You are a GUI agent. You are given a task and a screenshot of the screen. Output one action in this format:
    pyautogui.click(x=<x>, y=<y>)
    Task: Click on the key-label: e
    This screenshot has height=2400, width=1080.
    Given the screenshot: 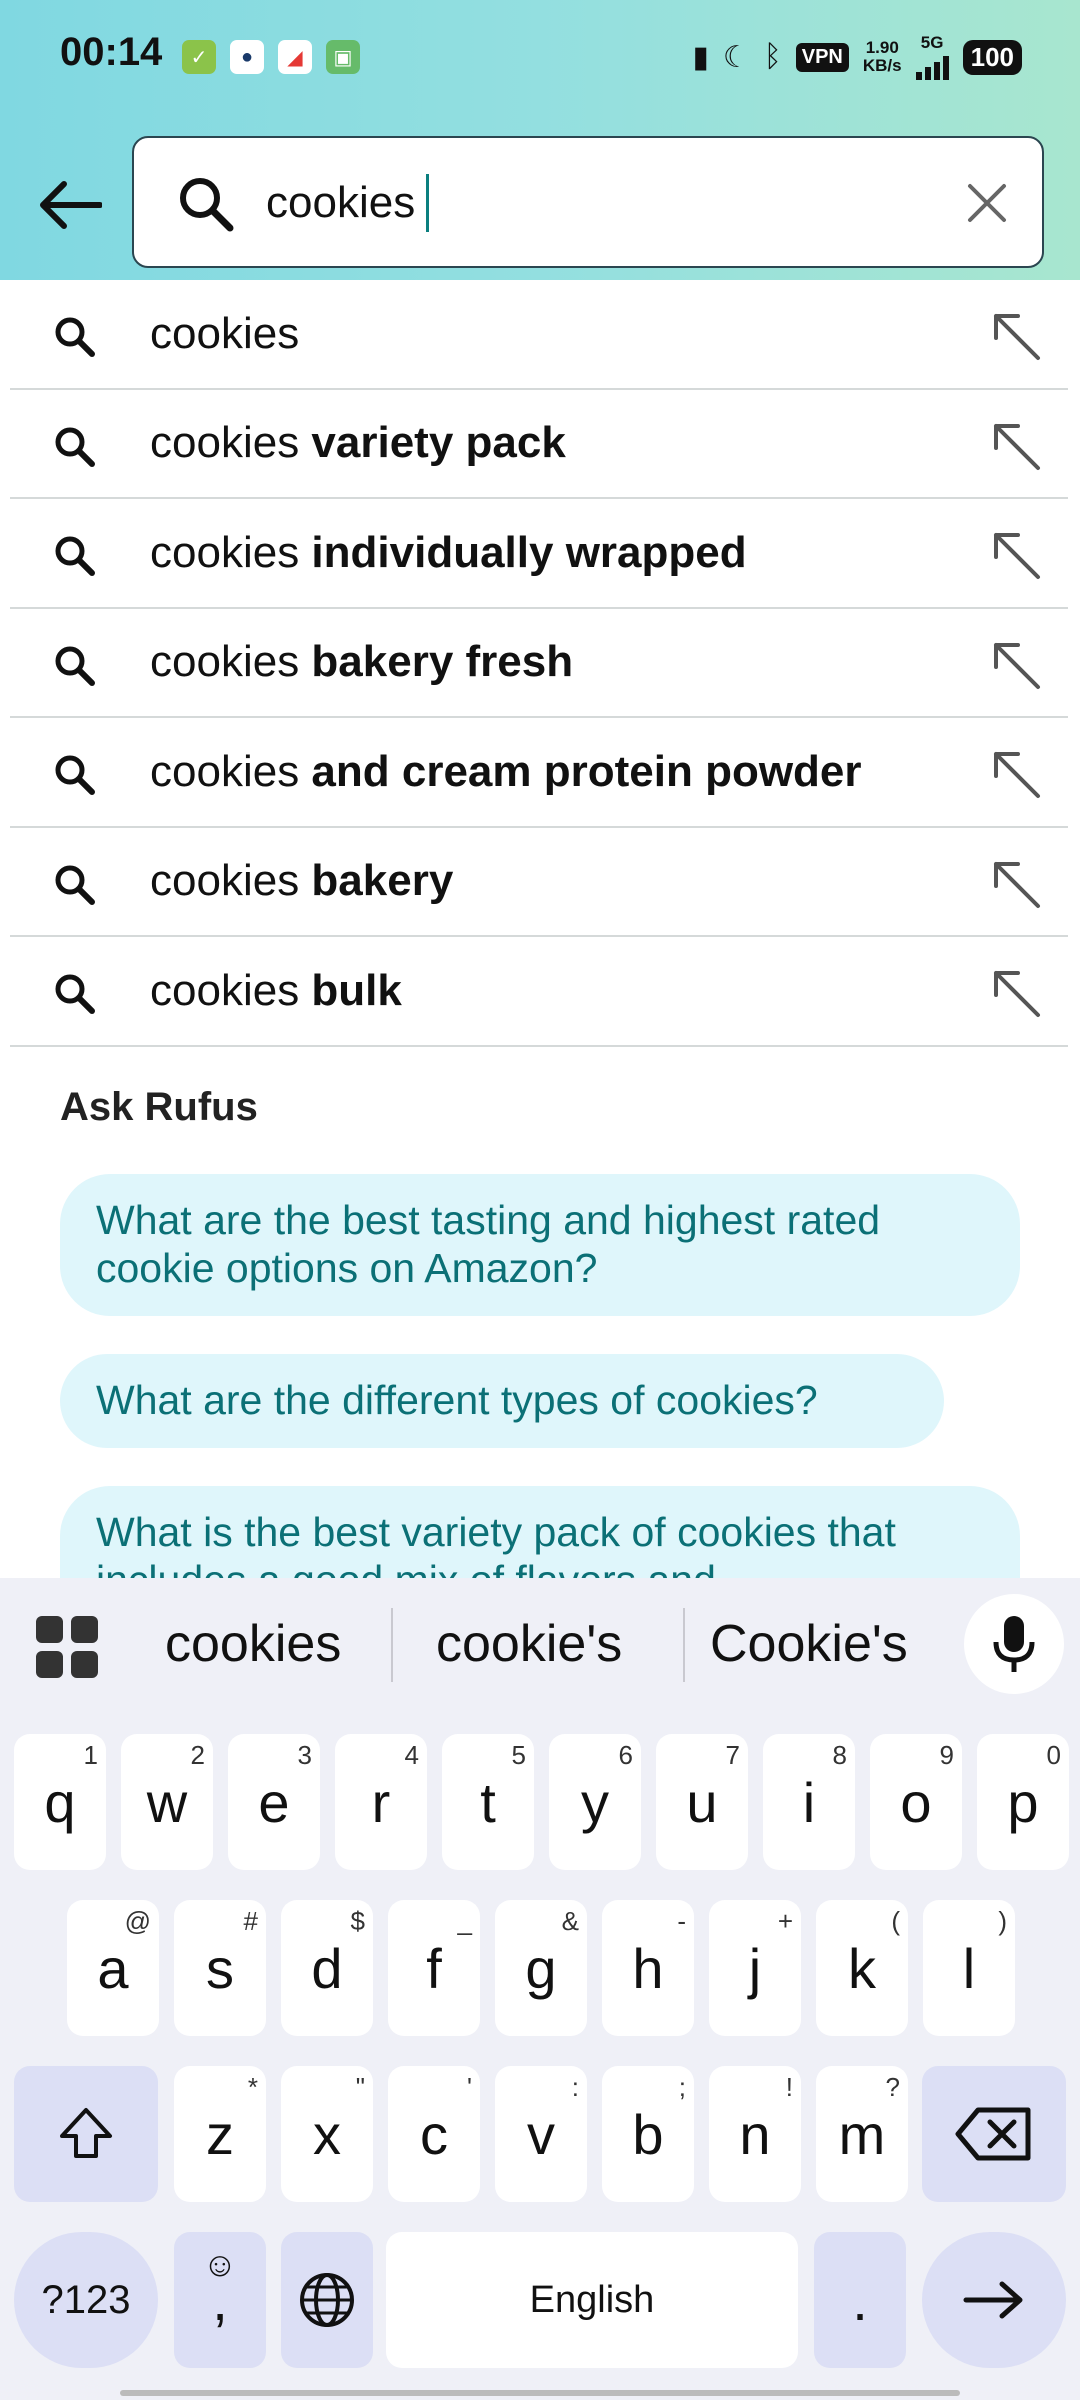 What is the action you would take?
    pyautogui.click(x=274, y=1802)
    